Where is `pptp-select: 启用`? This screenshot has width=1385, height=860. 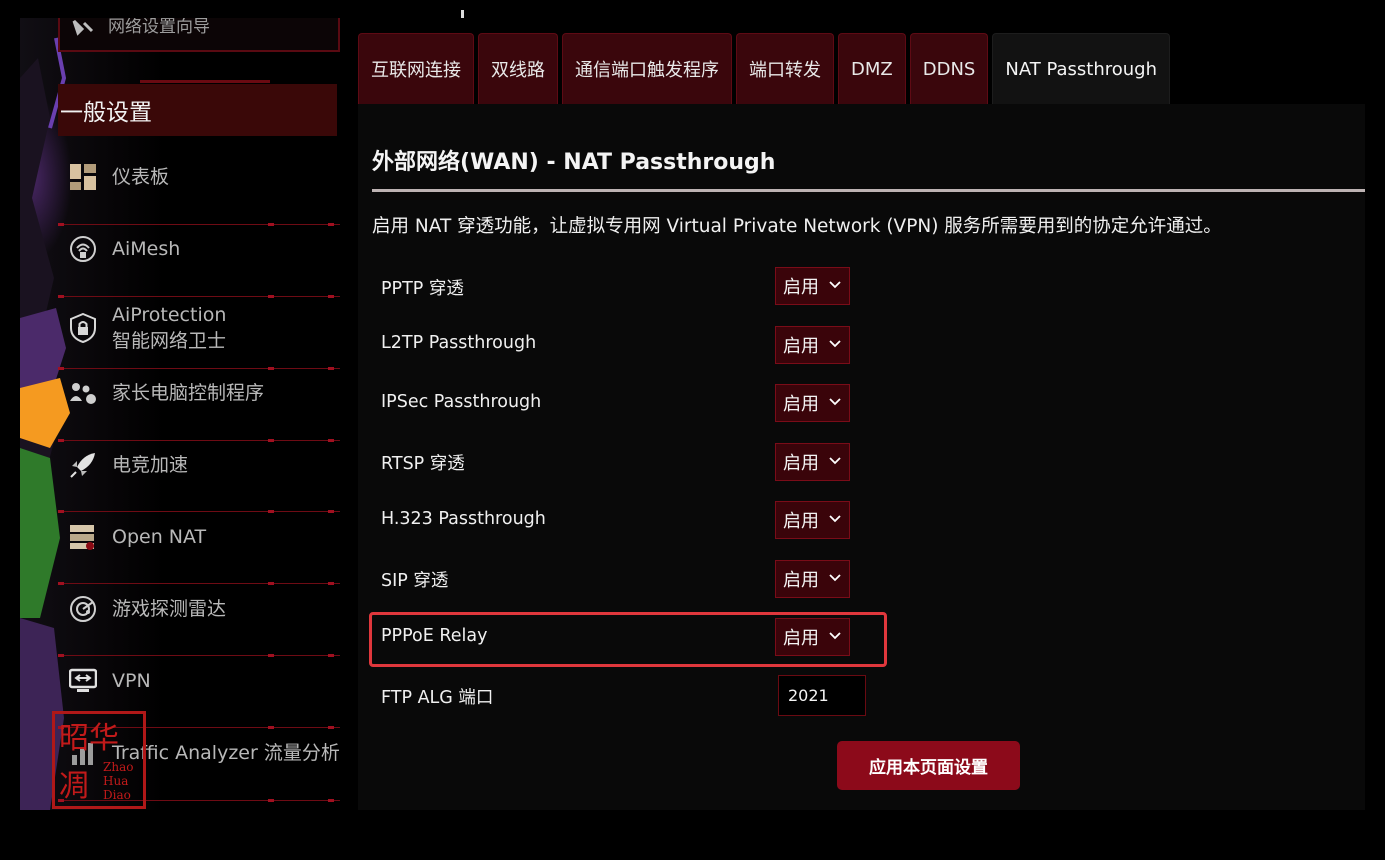
pptp-select: 启用 is located at coordinates (812, 286).